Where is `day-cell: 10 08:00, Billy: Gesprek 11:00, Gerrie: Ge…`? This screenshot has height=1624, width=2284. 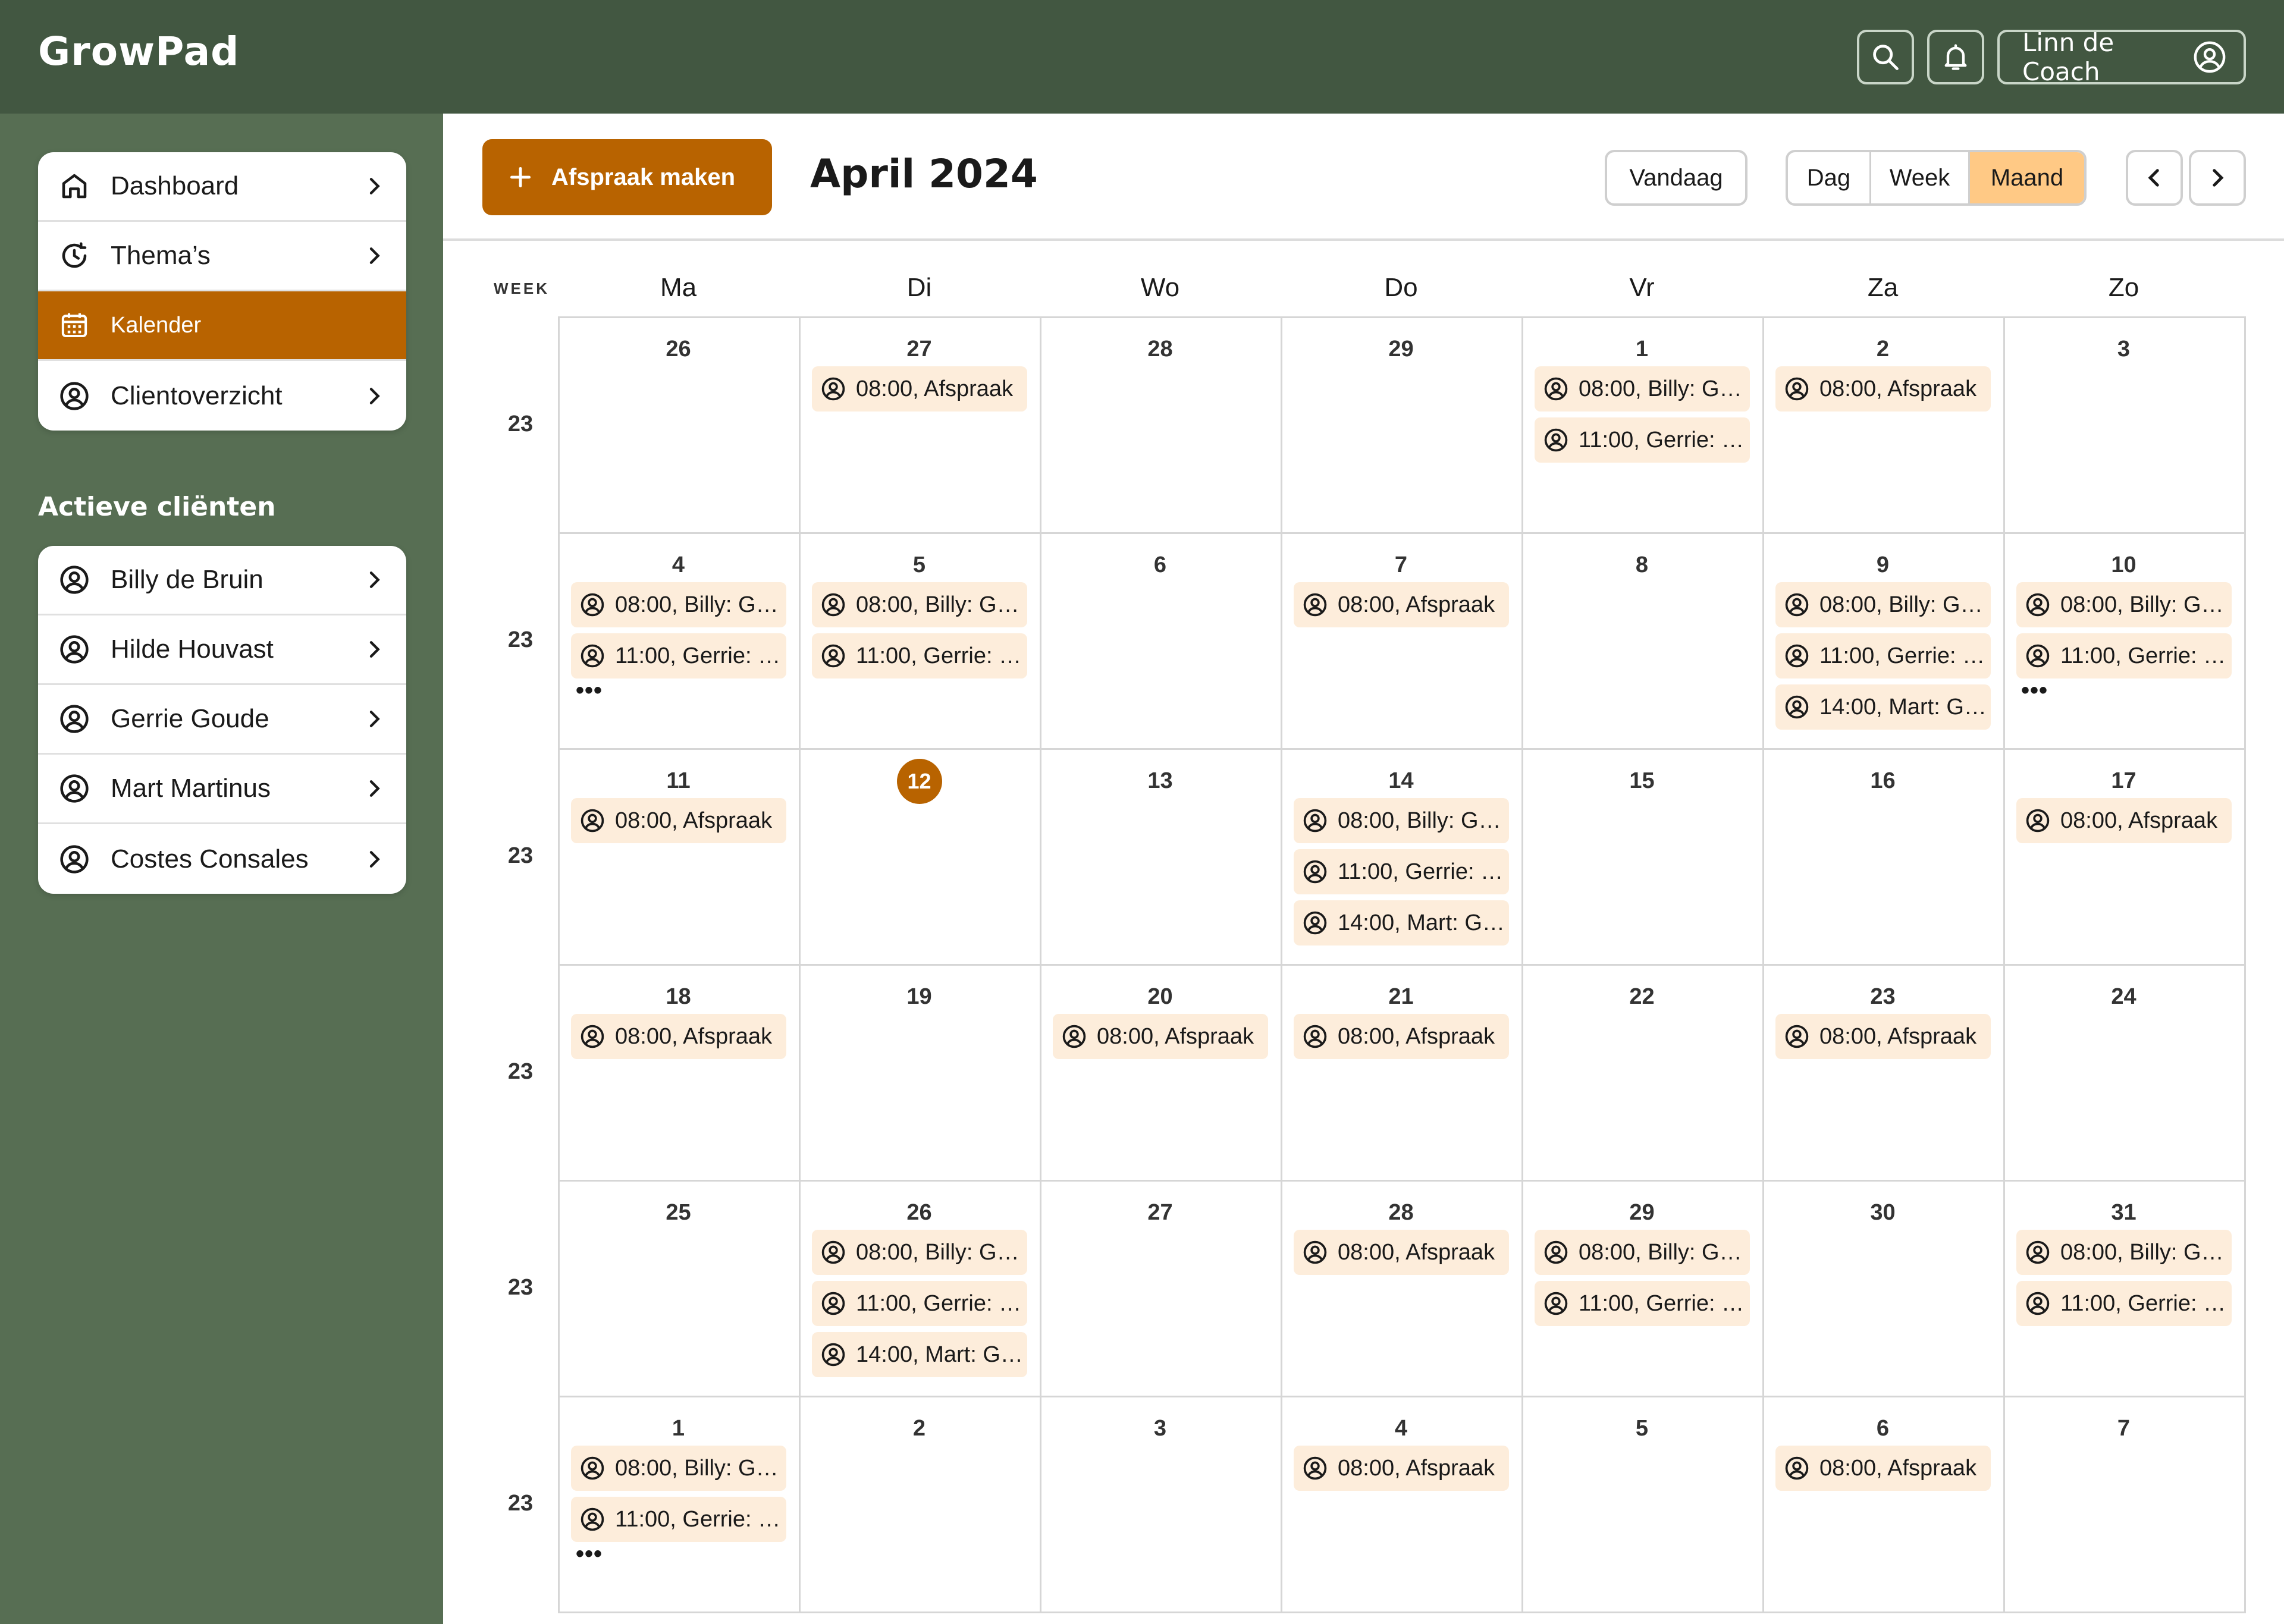
day-cell: 10 08:00, Billy: Gesprek 11:00, Gerrie: Ge… is located at coordinates (2125, 641).